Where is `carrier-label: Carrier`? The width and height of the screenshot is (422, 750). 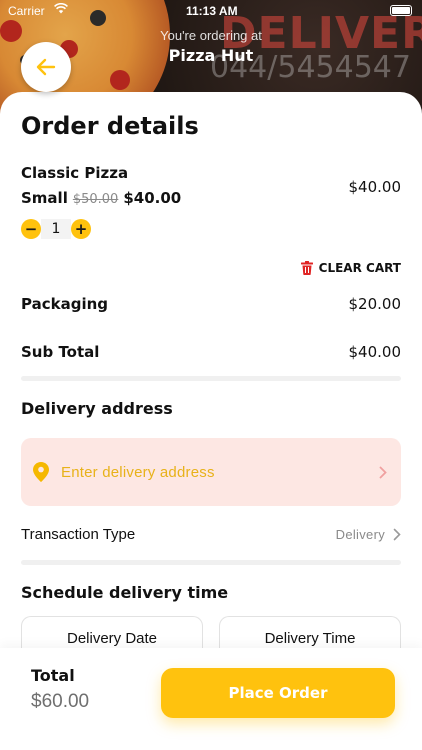 carrier-label: Carrier is located at coordinates (26, 11).